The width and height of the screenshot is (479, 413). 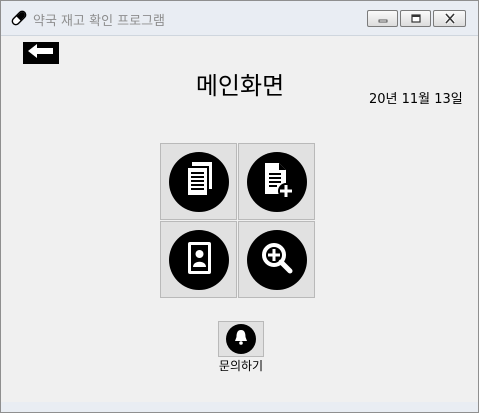 I want to click on back-button, so click(x=41, y=53).